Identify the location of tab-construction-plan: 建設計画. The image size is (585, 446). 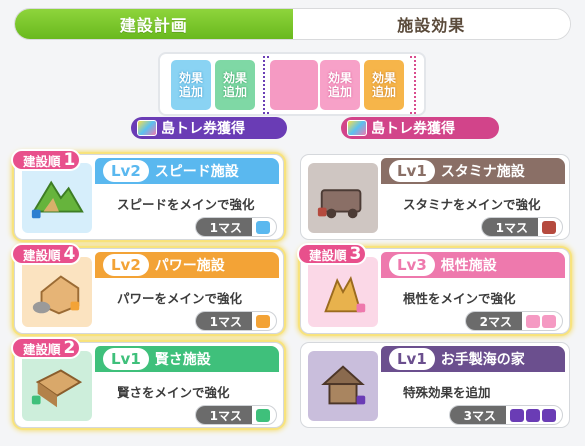
(154, 24).